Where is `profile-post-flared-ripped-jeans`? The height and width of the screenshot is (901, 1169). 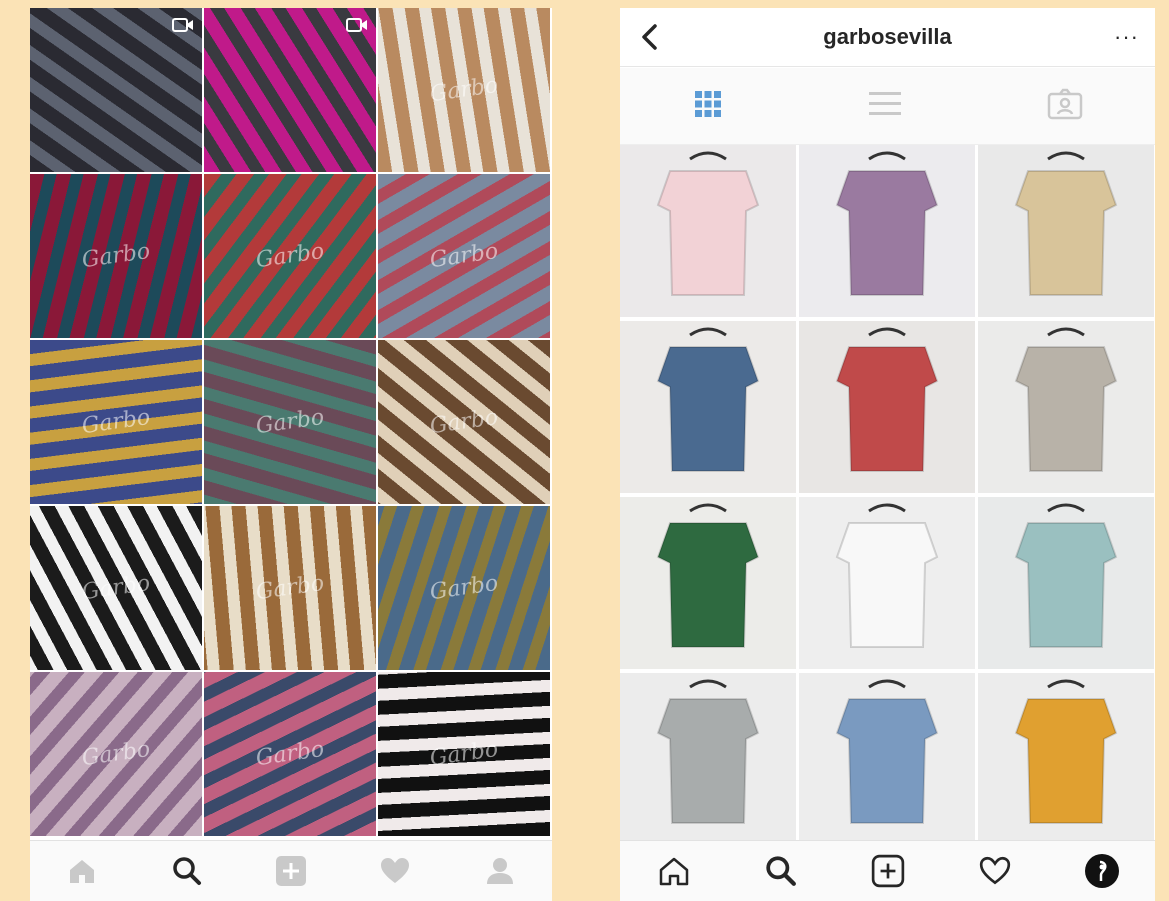
profile-post-flared-ripped-jeans is located at coordinates (887, 759).